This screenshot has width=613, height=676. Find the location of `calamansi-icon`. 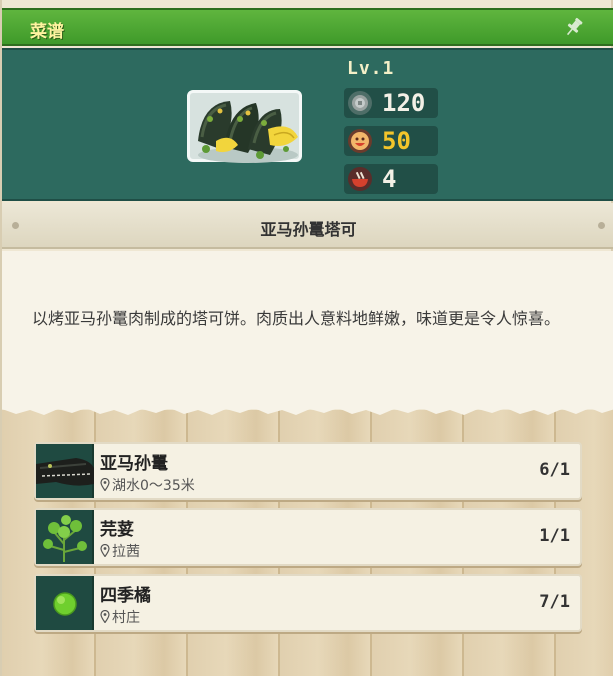

calamansi-icon is located at coordinates (65, 604).